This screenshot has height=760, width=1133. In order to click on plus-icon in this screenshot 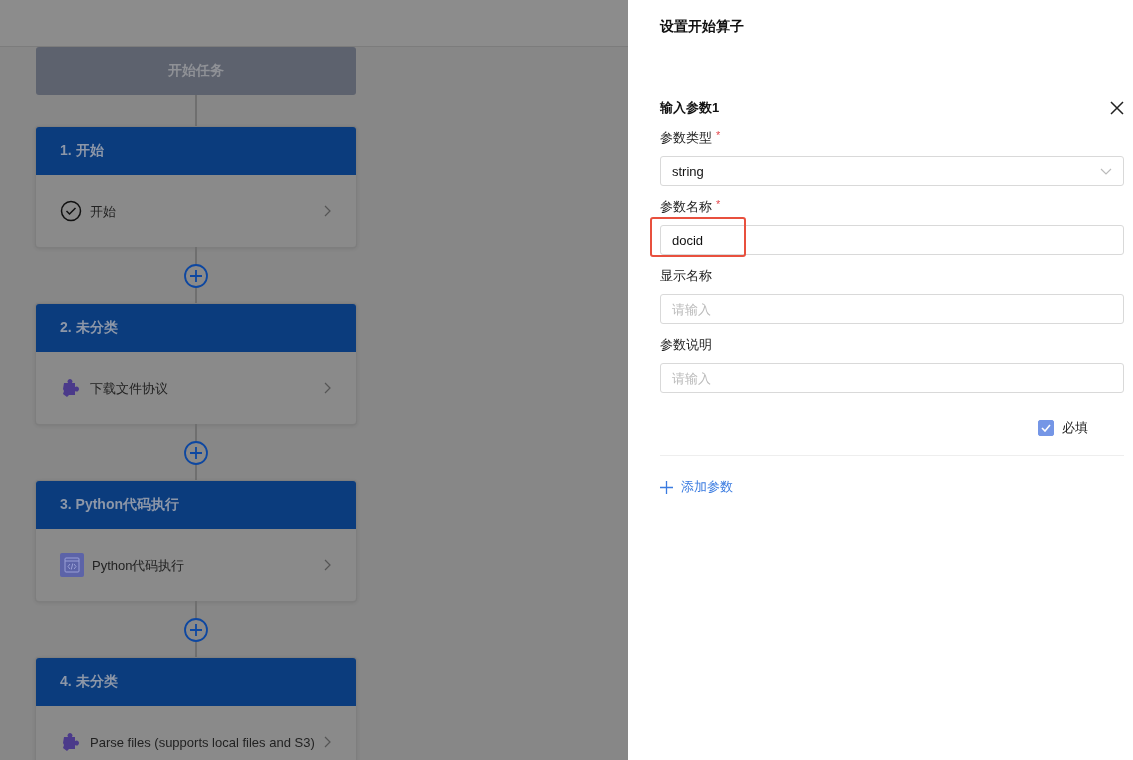, I will do `click(666, 487)`.